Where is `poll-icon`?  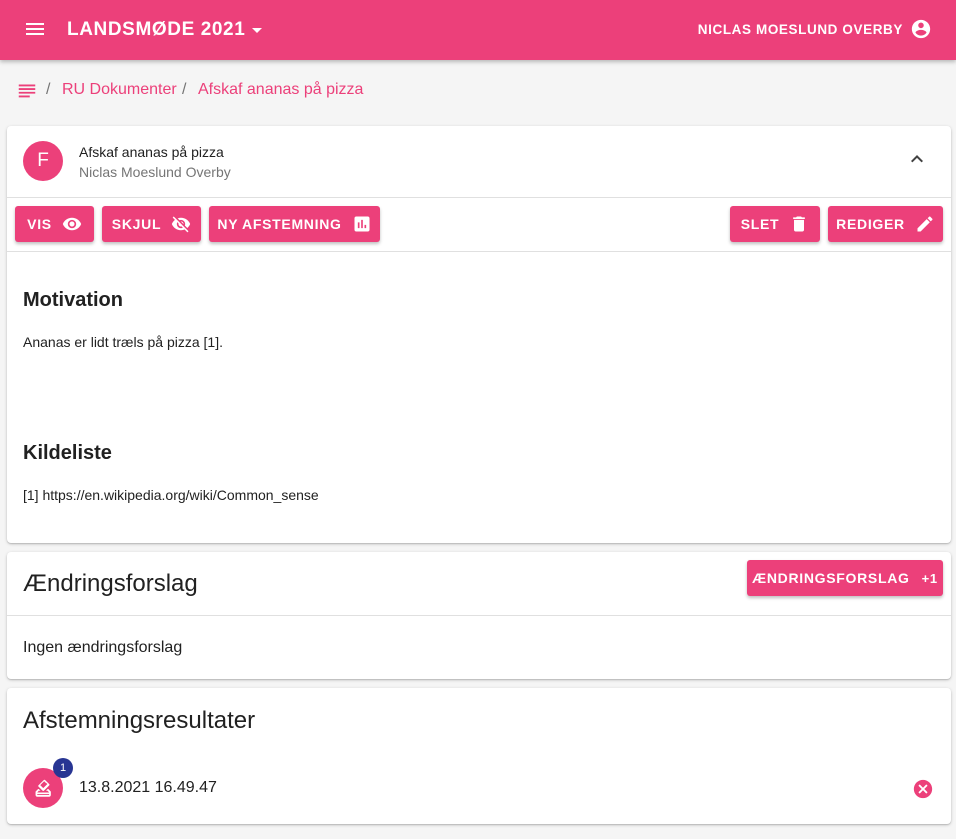
poll-icon is located at coordinates (362, 224).